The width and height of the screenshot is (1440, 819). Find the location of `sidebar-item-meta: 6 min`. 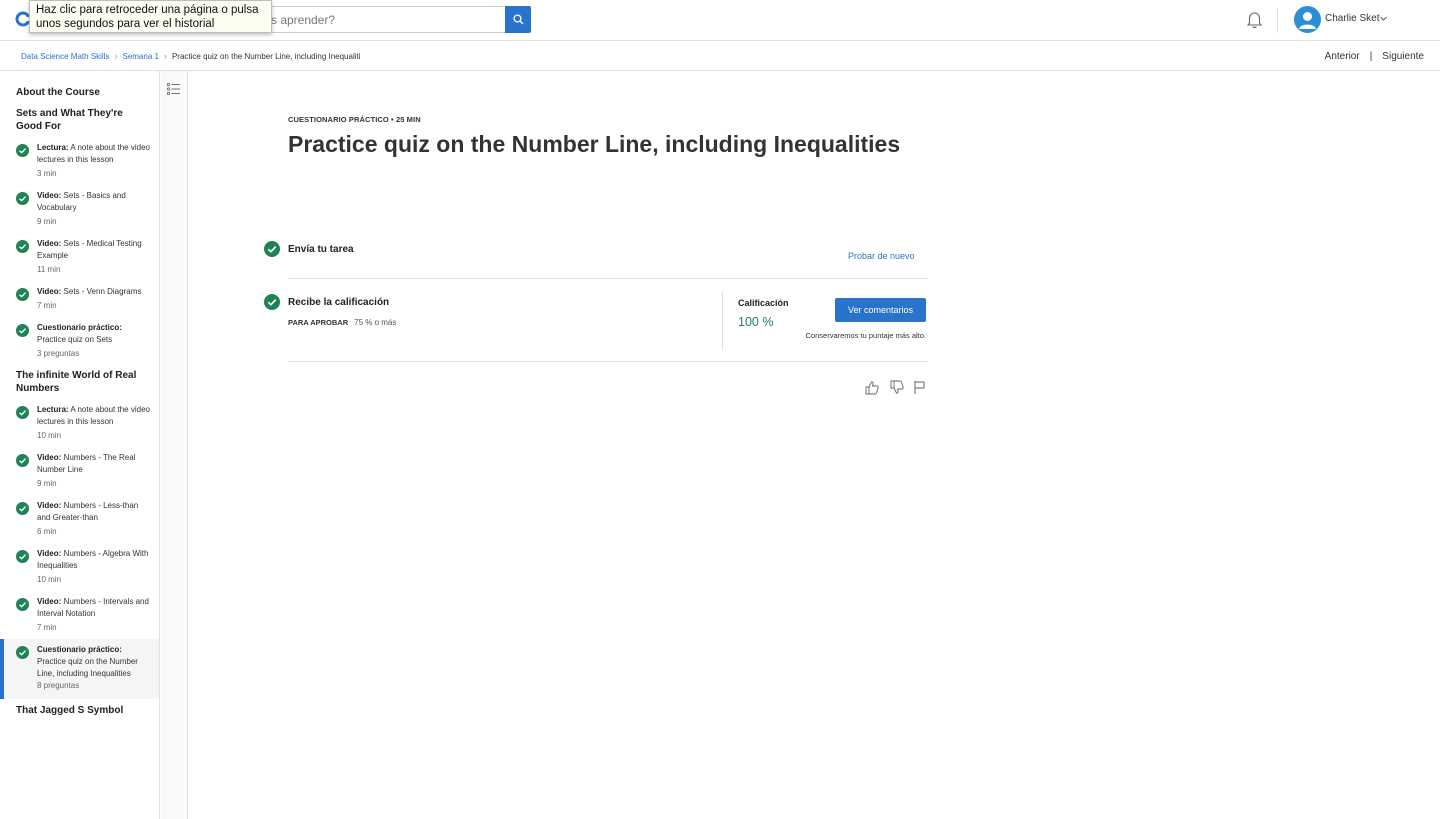

sidebar-item-meta: 6 min is located at coordinates (47, 531).